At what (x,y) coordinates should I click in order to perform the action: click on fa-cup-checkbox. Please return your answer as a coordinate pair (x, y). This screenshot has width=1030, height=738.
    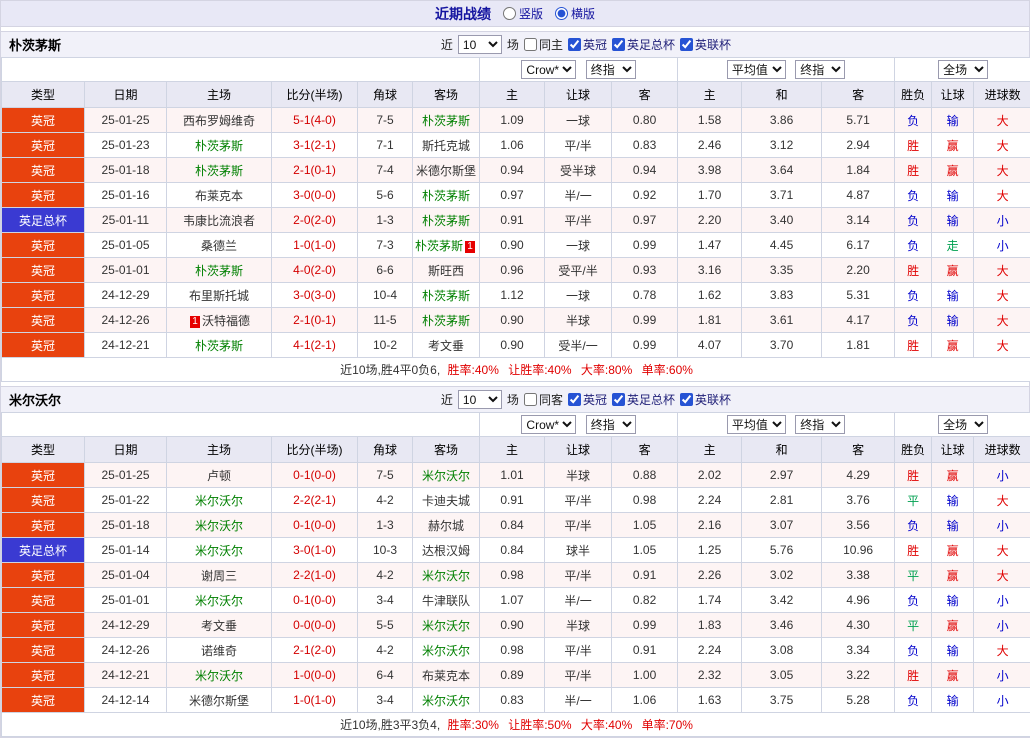
    Looking at the image, I should click on (618, 399).